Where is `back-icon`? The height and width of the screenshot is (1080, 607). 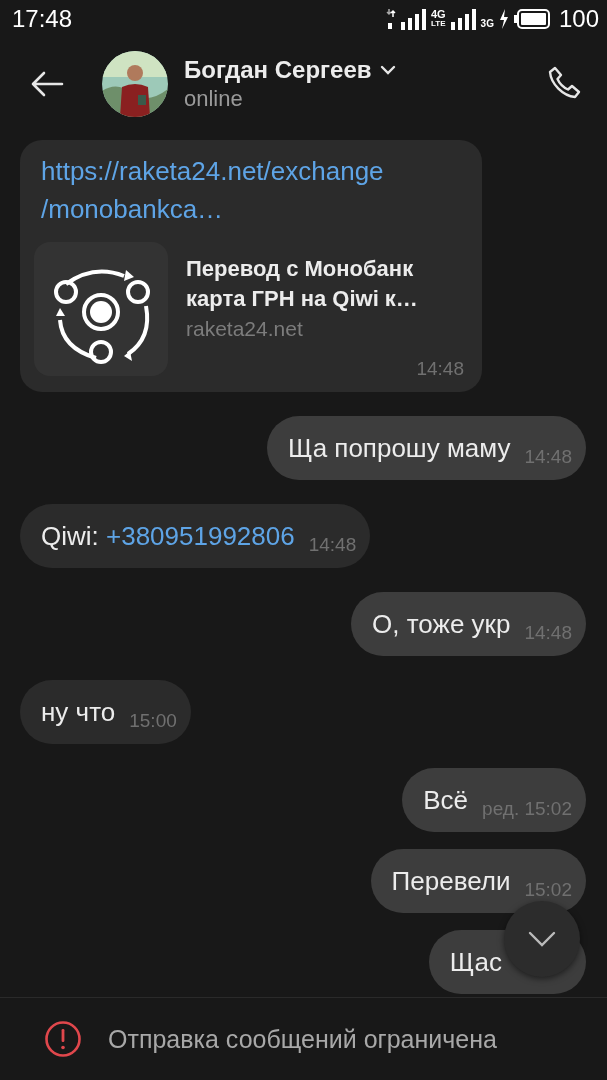 back-icon is located at coordinates (47, 84).